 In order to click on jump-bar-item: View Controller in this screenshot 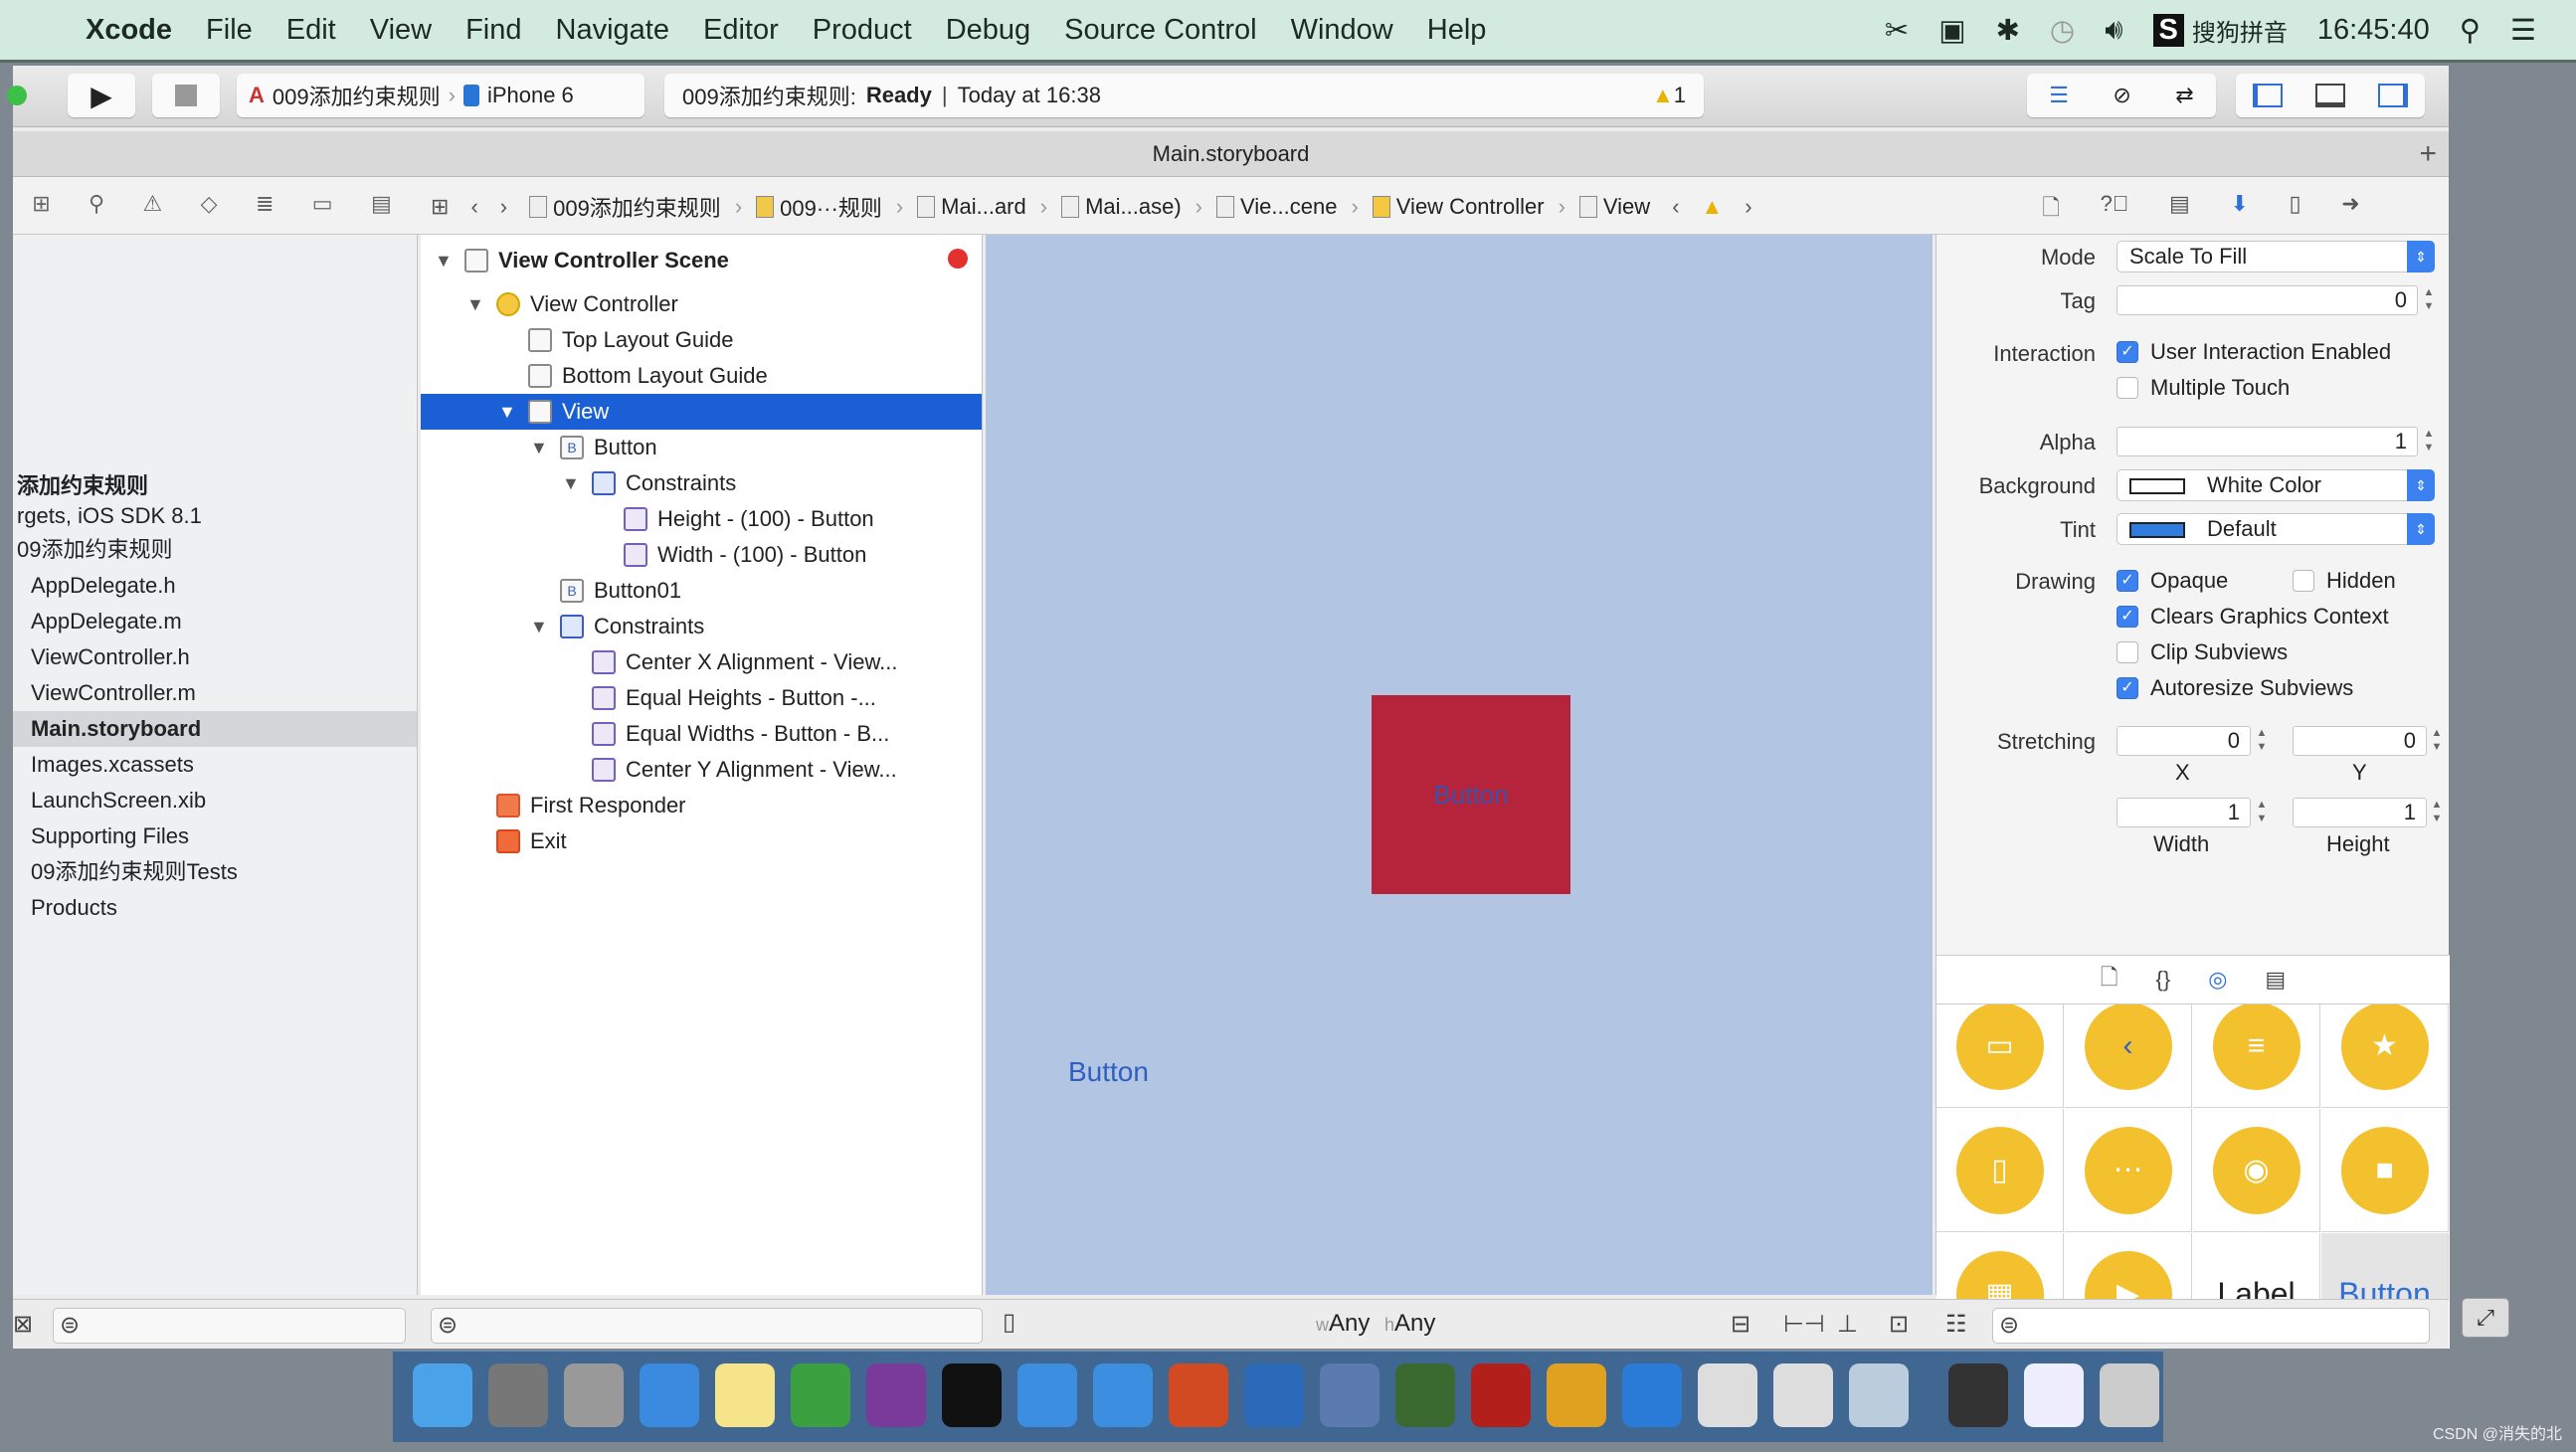, I will do `click(1458, 207)`.